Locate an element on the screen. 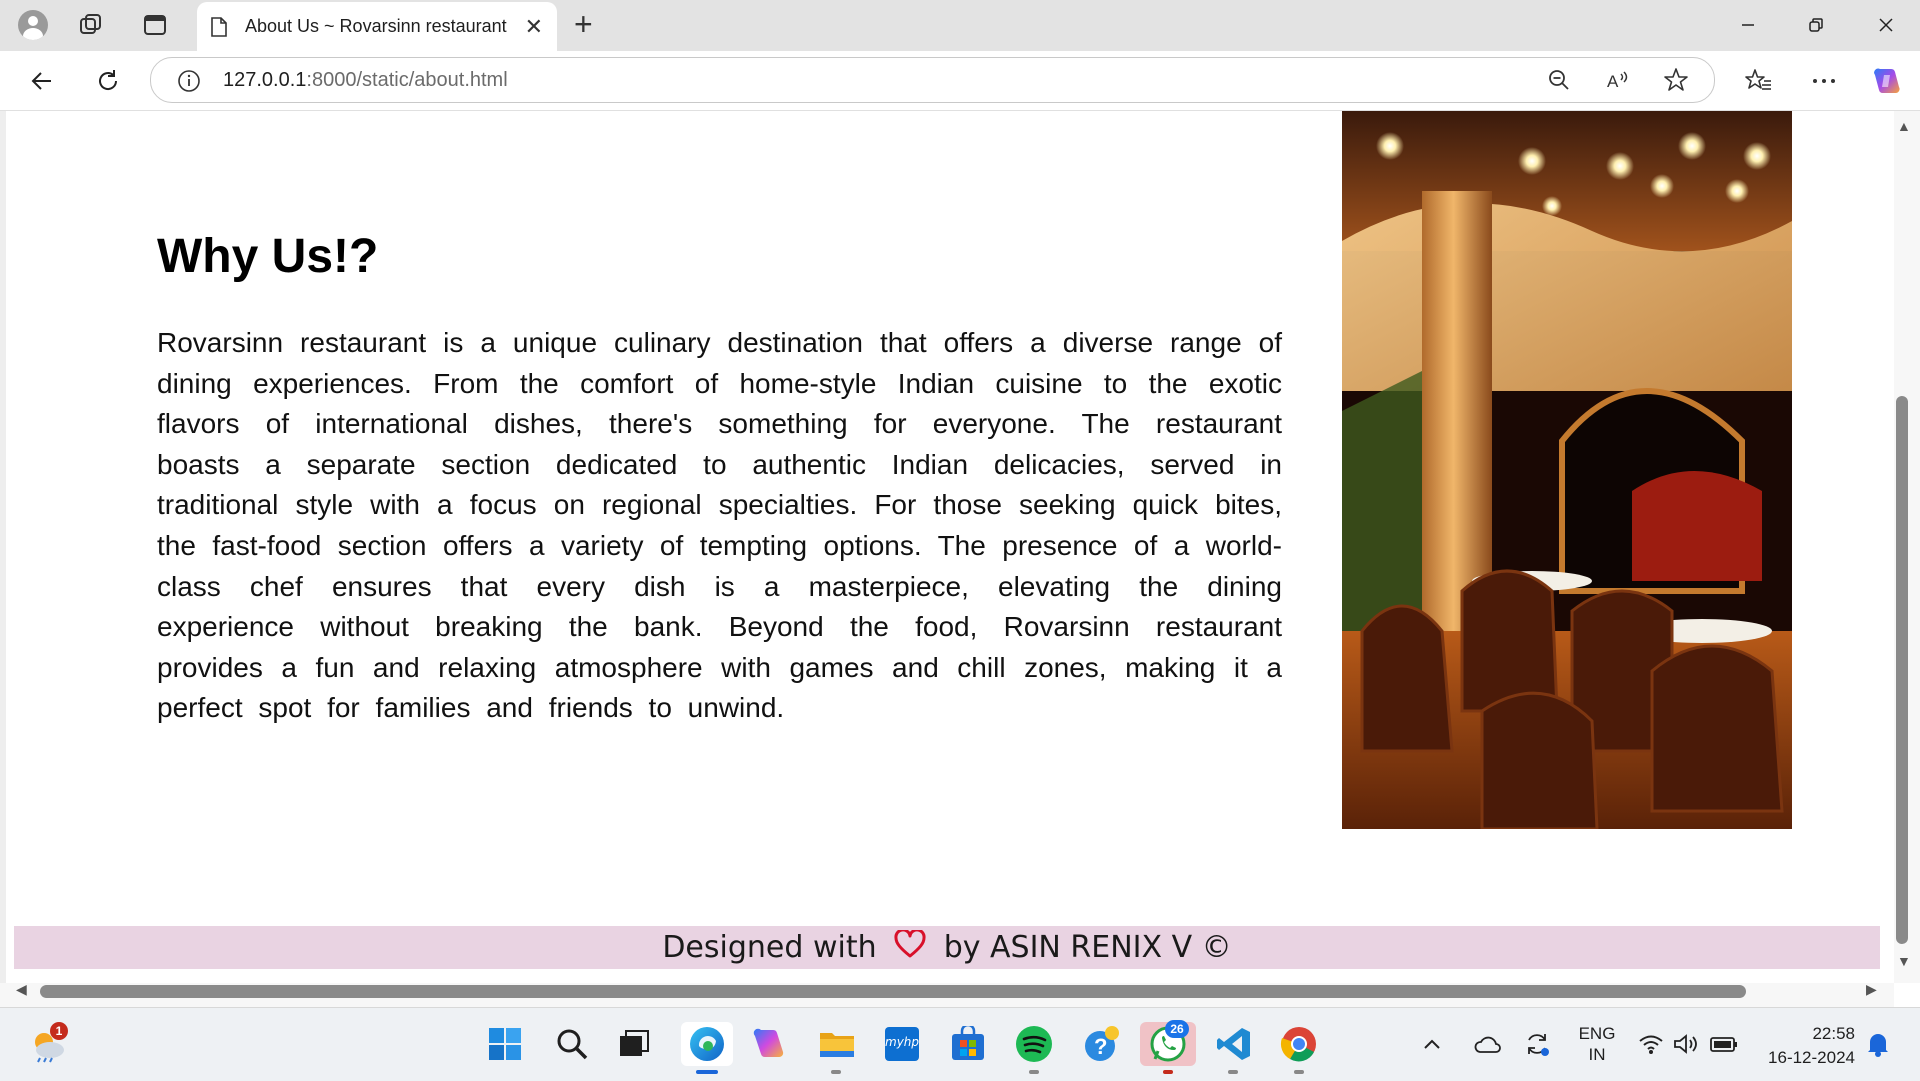  page-footer: Designed with by ASIN RENIX V © is located at coordinates (947, 947).